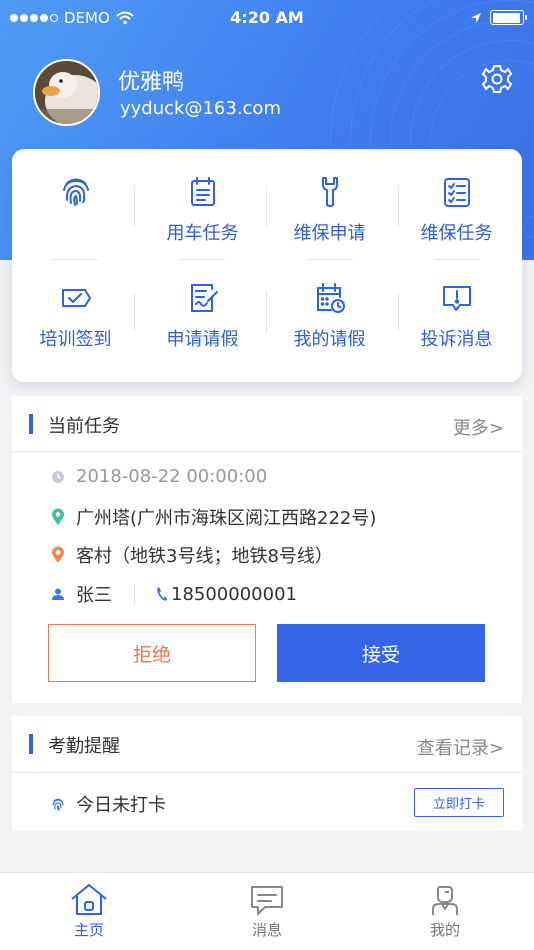 The width and height of the screenshot is (534, 950). I want to click on attendance-panel: 考勤提醒 查看记录> 今日未打卡 立即打卡, so click(267, 773).